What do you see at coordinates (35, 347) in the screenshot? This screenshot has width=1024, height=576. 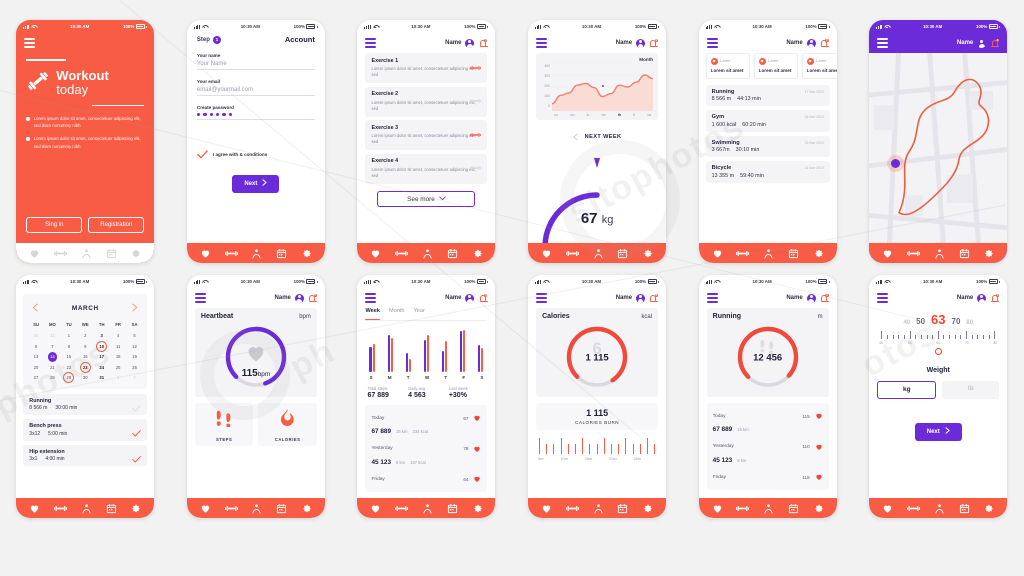 I see `calendar-day: 6` at bounding box center [35, 347].